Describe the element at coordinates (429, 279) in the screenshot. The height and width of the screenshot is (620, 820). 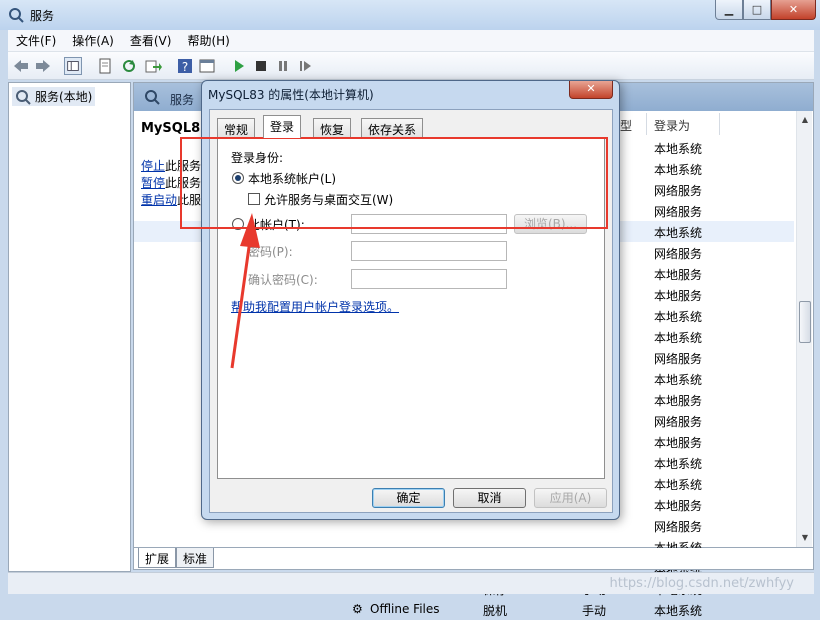
I see `confirm-password-input` at that location.